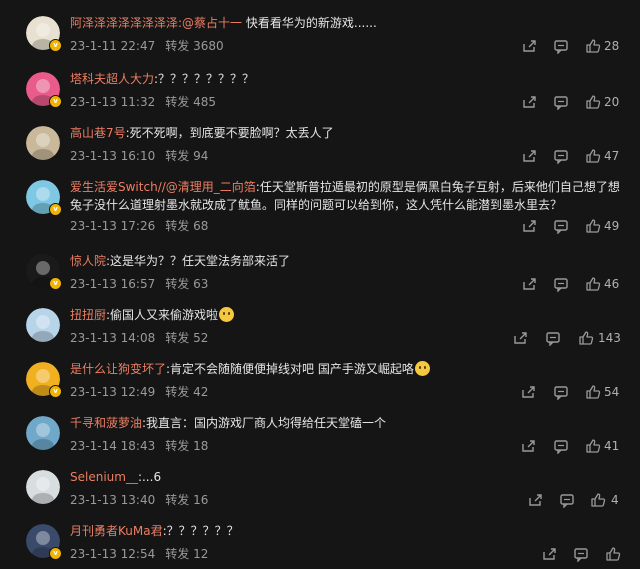 The height and width of the screenshot is (569, 640). I want to click on comment-text-line: Selenium__:...6, so click(346, 477).